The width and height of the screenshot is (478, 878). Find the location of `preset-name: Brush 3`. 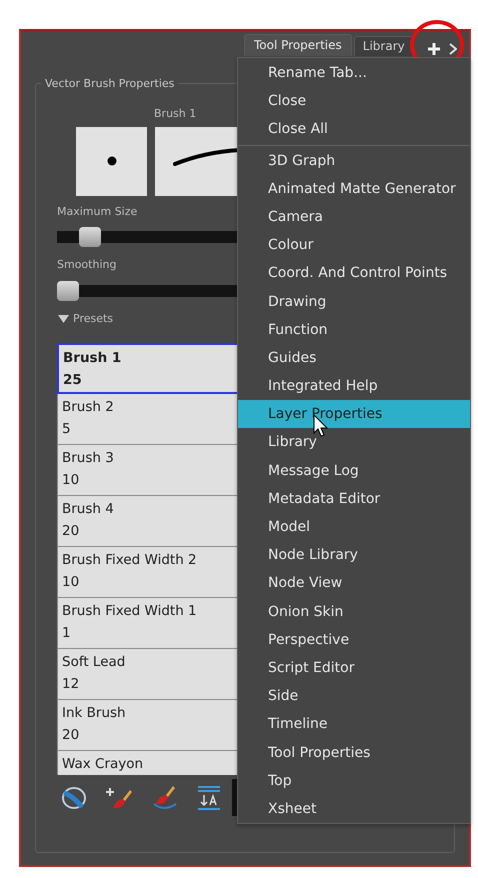

preset-name: Brush 3 is located at coordinates (88, 458).